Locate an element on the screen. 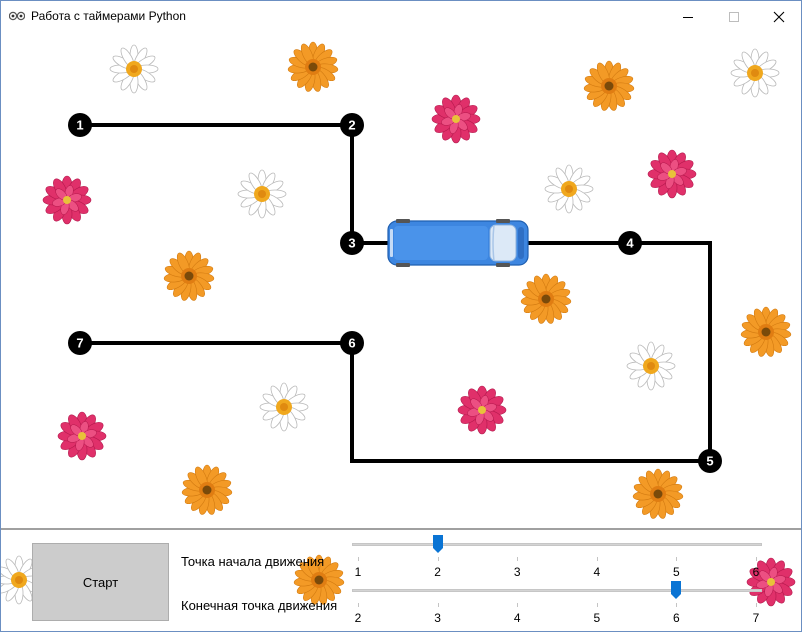 The height and width of the screenshot is (632, 802). slider-tick-label: 5 is located at coordinates (597, 618).